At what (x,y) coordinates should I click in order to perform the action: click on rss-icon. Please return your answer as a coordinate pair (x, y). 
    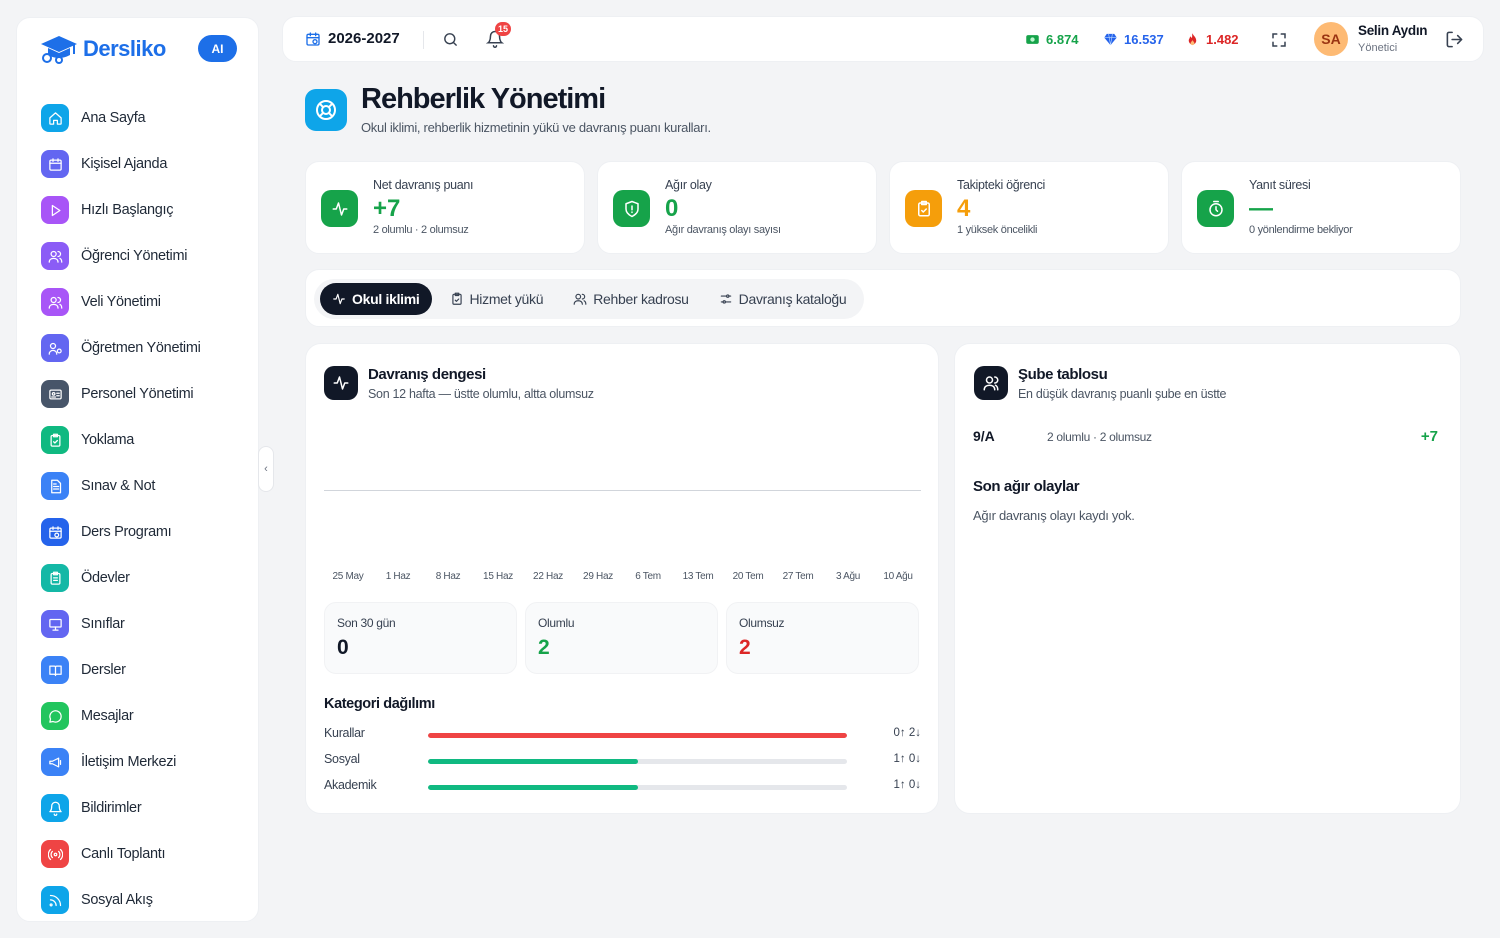
    Looking at the image, I should click on (55, 900).